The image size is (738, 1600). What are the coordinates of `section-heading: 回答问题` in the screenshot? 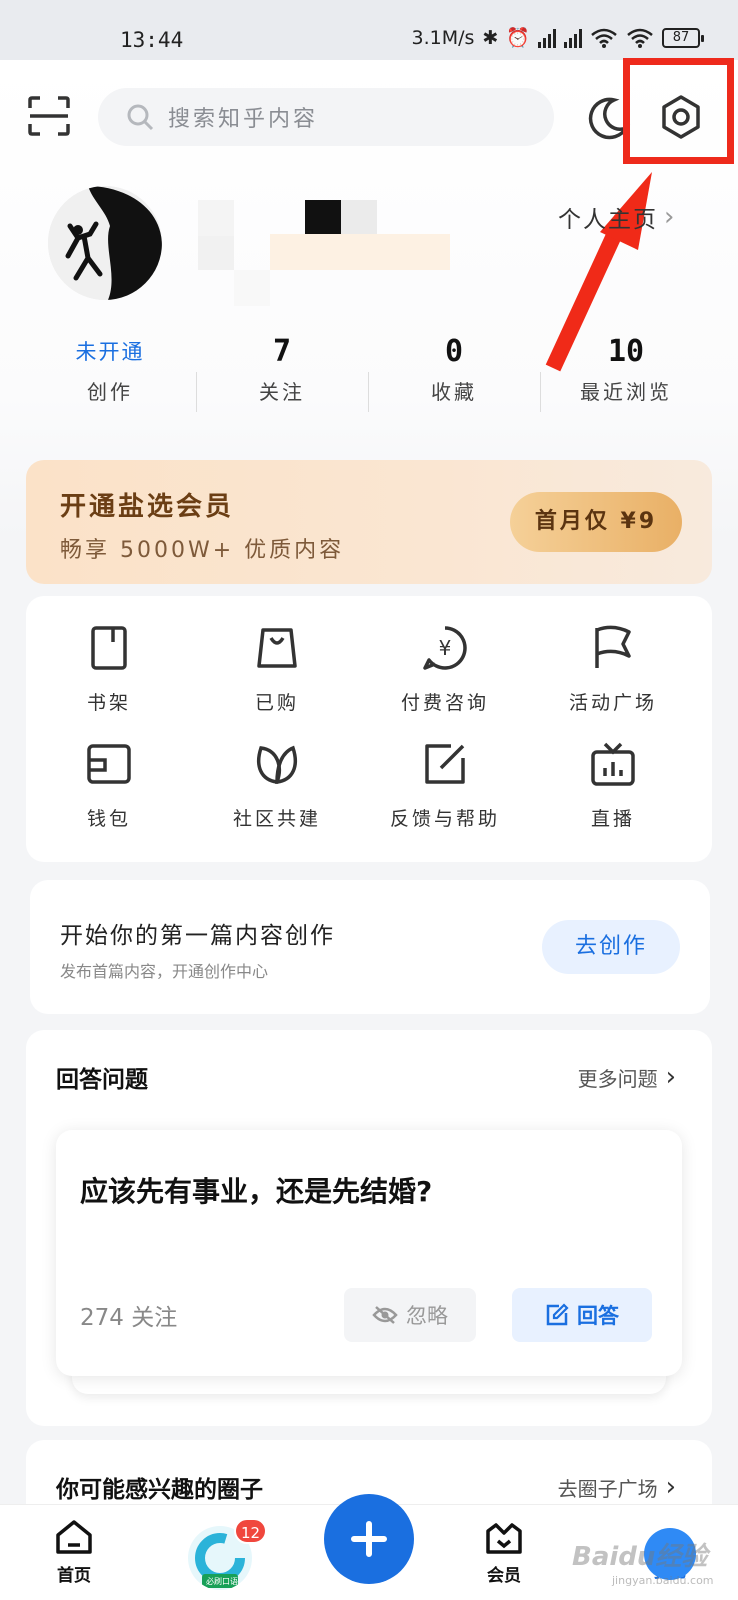 It's located at (102, 1080).